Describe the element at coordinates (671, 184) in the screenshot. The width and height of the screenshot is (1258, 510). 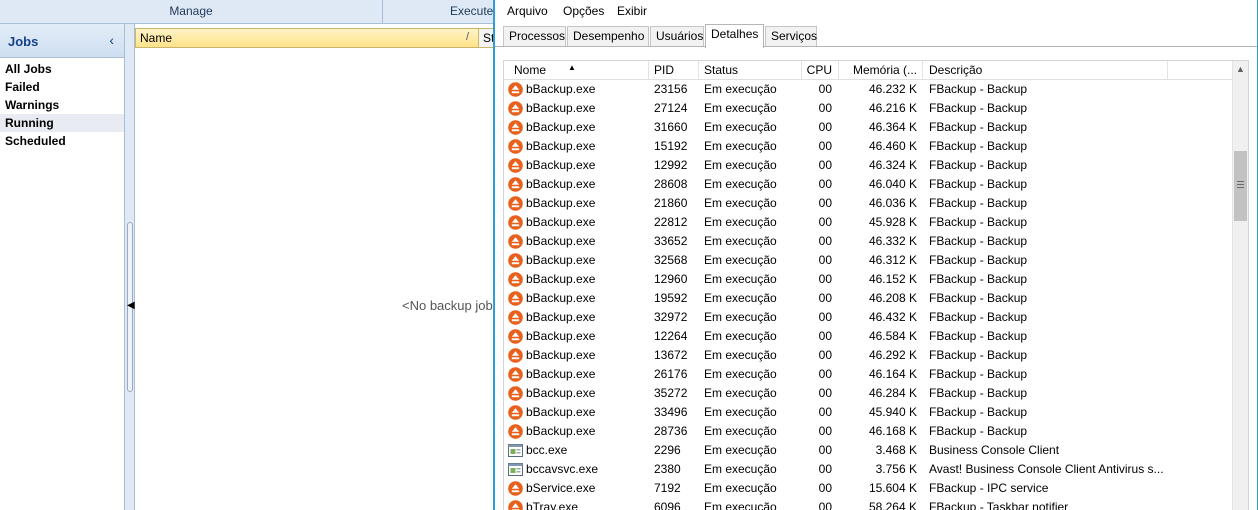
I see `process-pid: 28608` at that location.